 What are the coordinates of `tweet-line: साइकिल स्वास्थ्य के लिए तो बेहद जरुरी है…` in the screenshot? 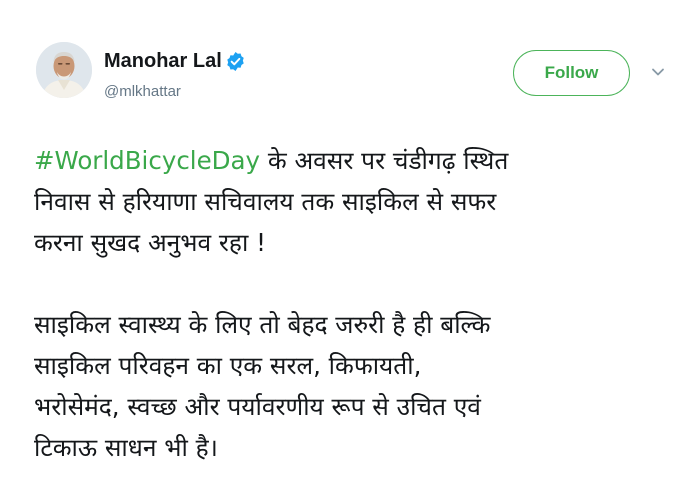 It's located at (262, 324).